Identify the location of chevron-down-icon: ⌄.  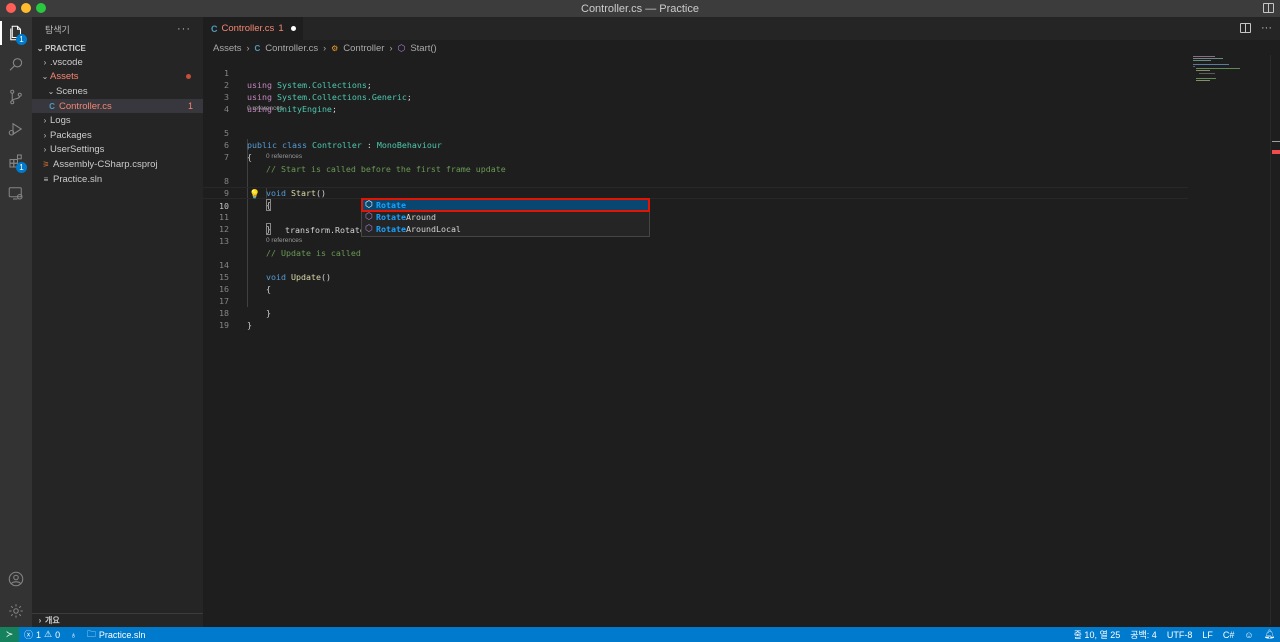
(40, 48).